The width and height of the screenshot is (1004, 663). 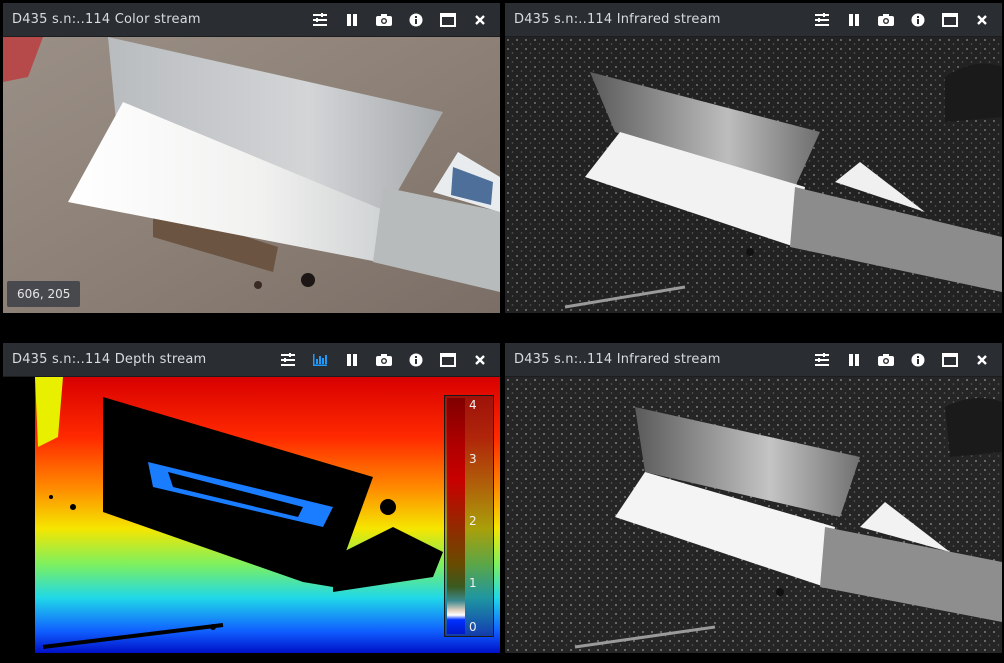 I want to click on panel-title: D435 s.n:..114 Depth stream, so click(x=109, y=359).